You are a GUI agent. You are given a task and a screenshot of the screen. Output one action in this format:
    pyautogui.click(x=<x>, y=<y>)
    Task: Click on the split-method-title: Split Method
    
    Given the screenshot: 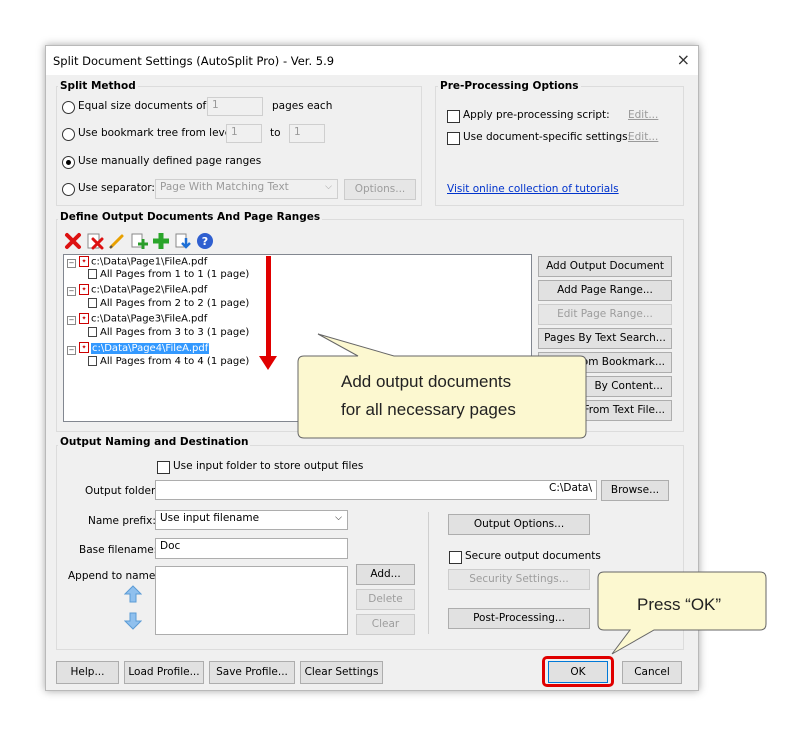 What is the action you would take?
    pyautogui.click(x=98, y=86)
    